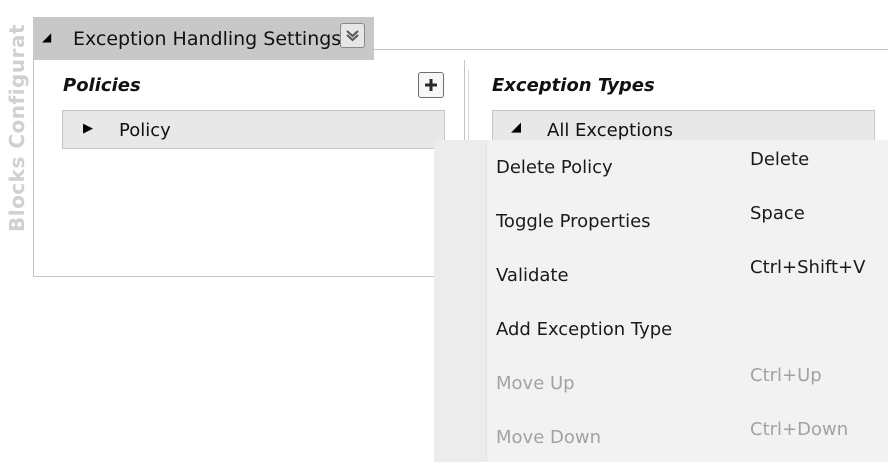 This screenshot has height=464, width=888. I want to click on plus-icon, so click(431, 85).